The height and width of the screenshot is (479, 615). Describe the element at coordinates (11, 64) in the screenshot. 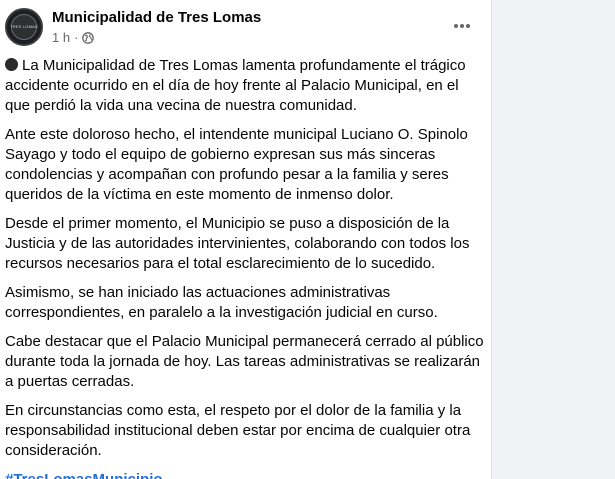

I see `black-circle-icon` at that location.